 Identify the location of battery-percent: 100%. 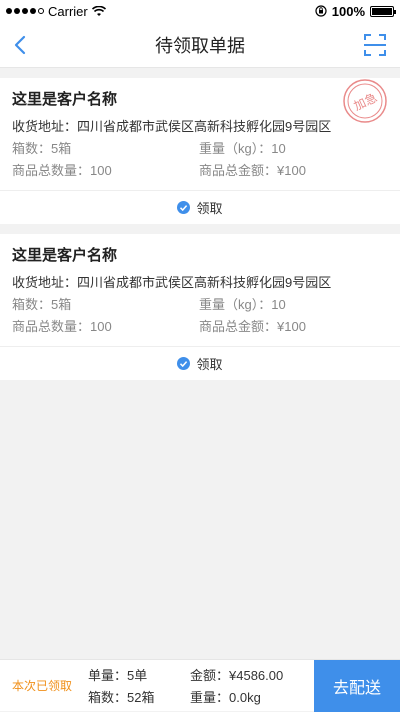
(348, 11).